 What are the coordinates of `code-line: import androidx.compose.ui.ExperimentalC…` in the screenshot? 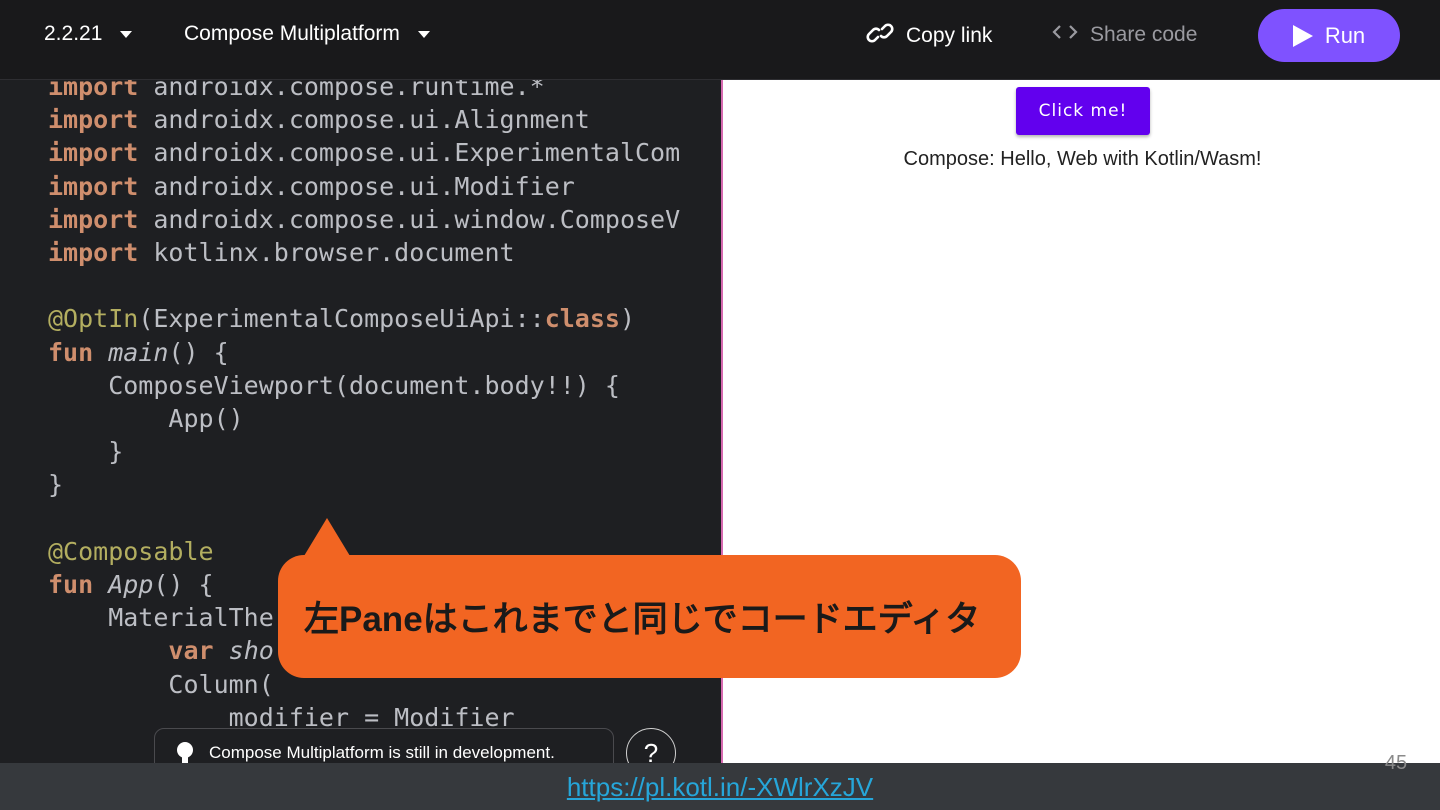 It's located at (364, 153).